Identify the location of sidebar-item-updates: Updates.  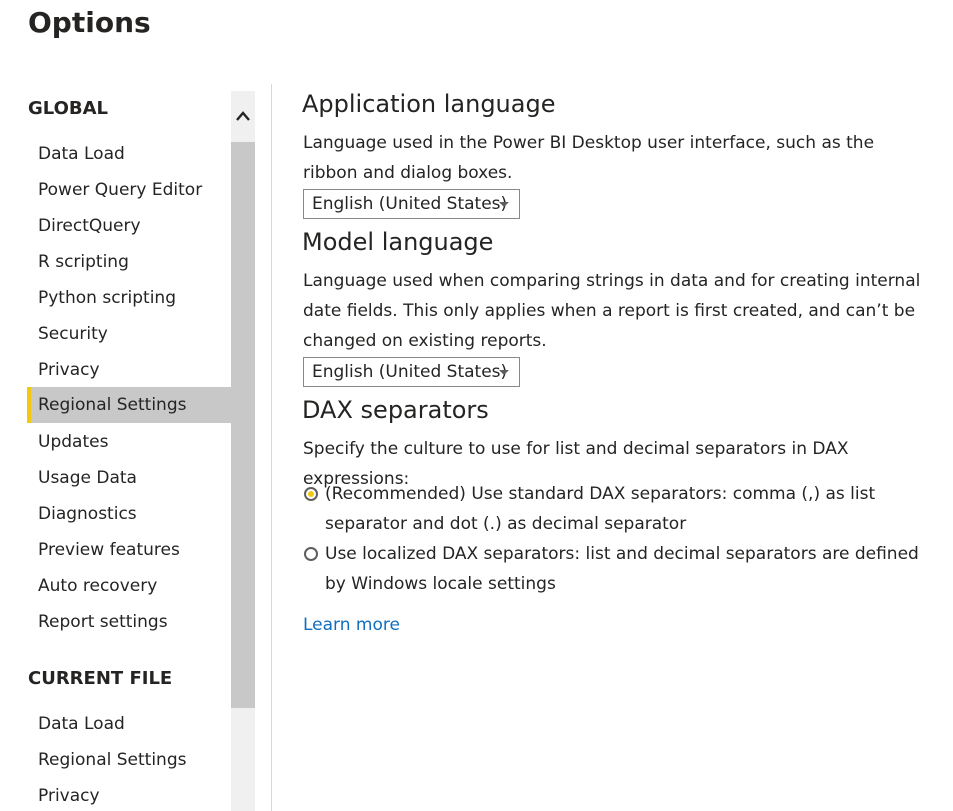
(129, 442).